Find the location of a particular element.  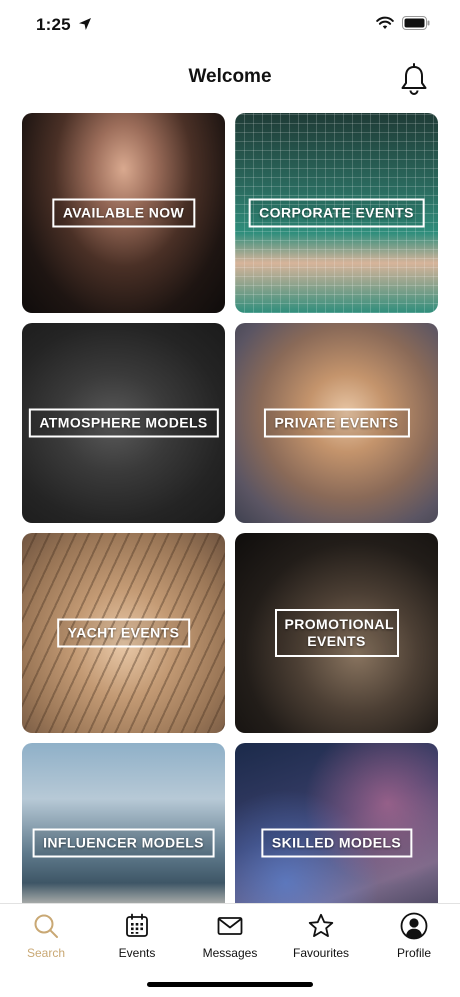

card-private-events: PRIVATE EVENTS is located at coordinates (336, 423).